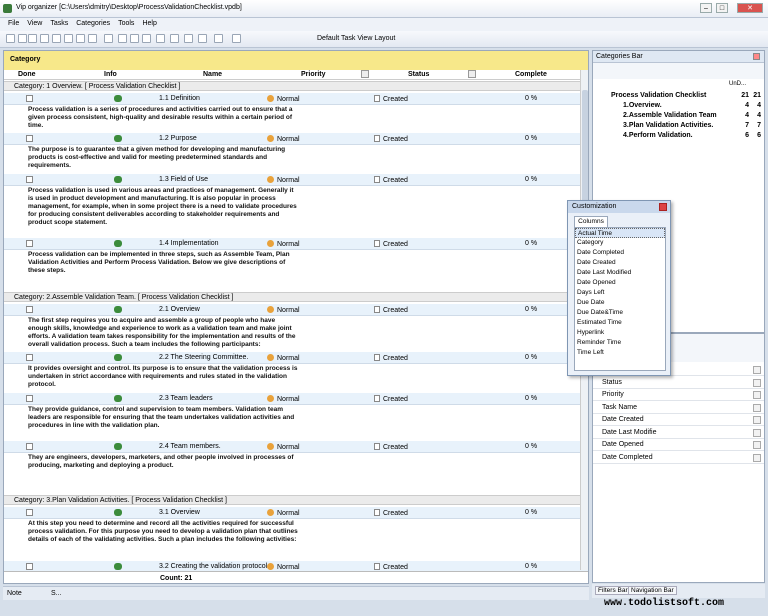 The image size is (768, 616). I want to click on column-option: Due Date&Time, so click(620, 313).